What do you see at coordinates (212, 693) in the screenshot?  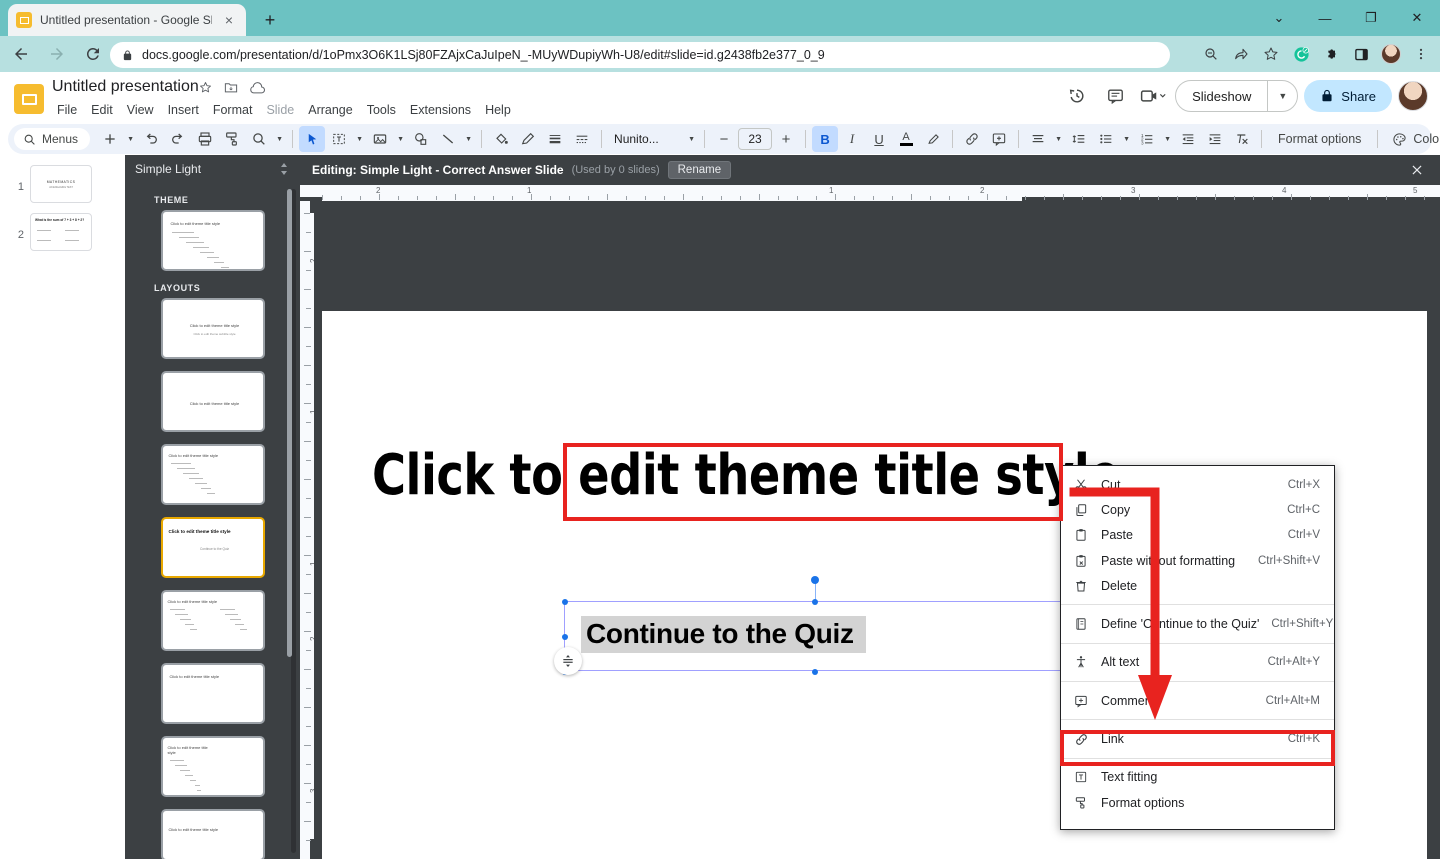 I see `layout-title-only: Click to edit theme title style` at bounding box center [212, 693].